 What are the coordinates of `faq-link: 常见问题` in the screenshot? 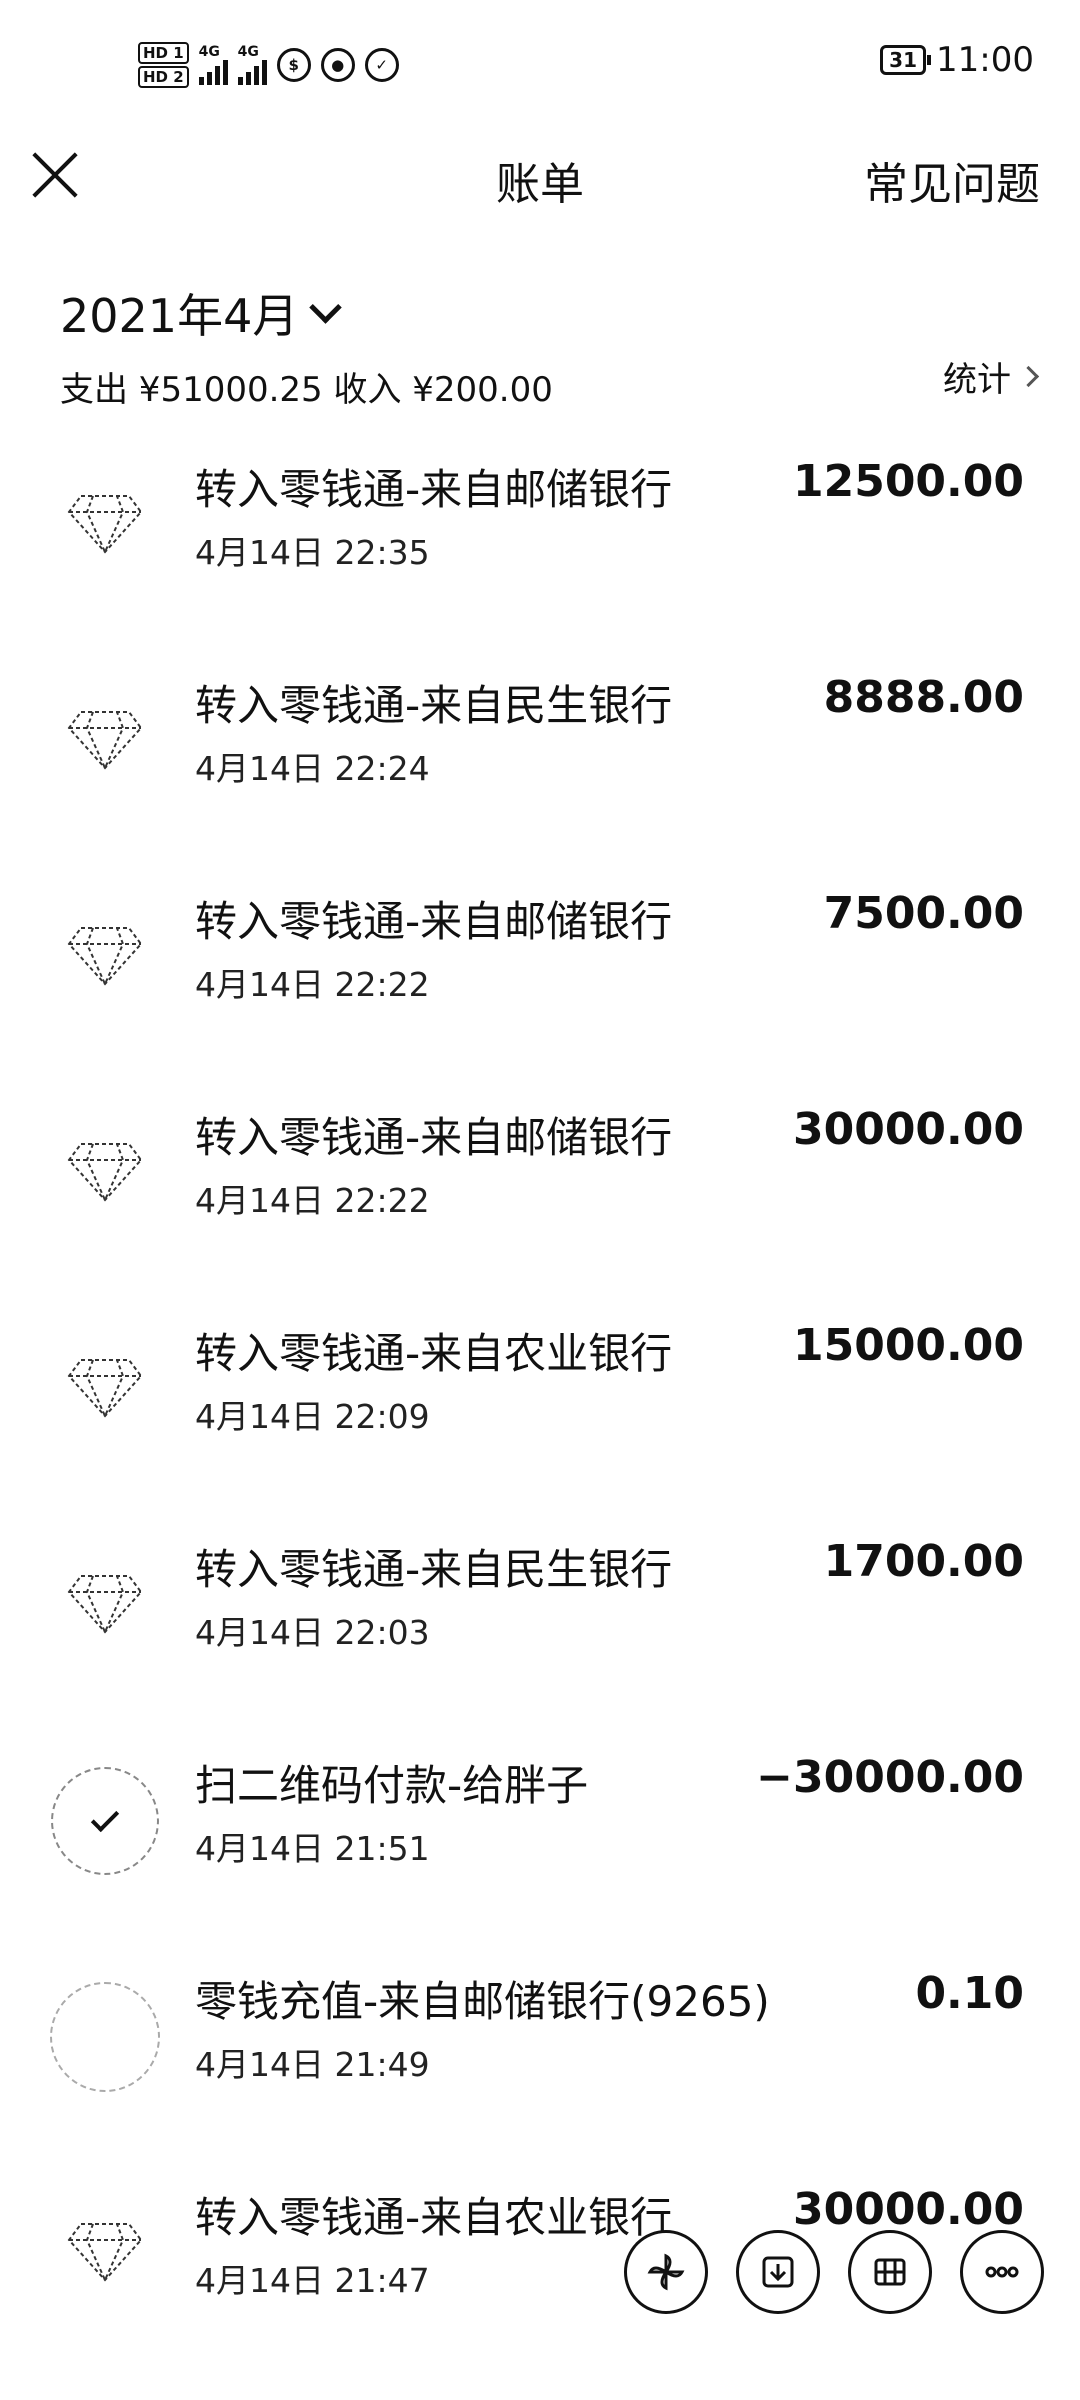 It's located at (952, 180).